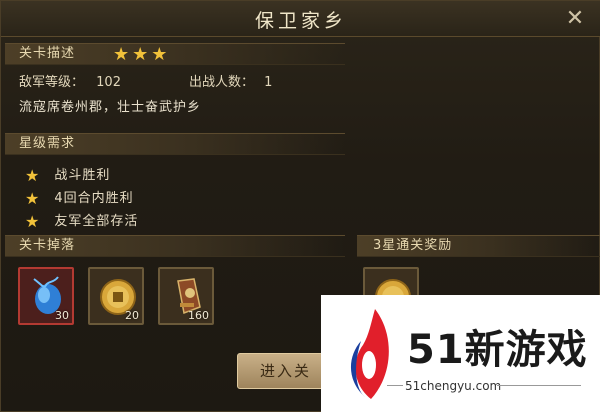  Describe the element at coordinates (82, 175) in the screenshot. I see `requirement-label: 战斗胜利` at that location.